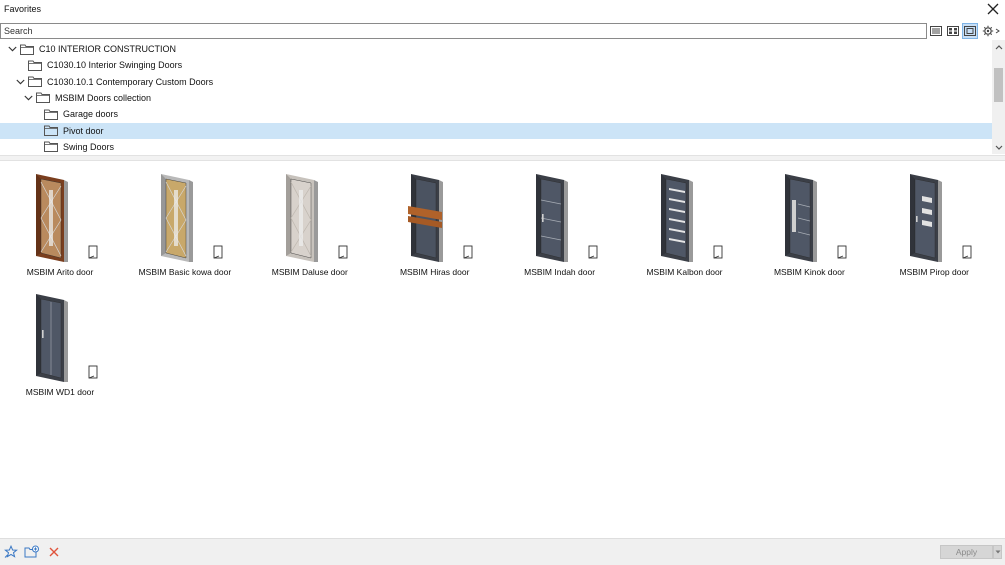  What do you see at coordinates (108, 49) in the screenshot?
I see `tree-item-label: C10 INTERIOR CONSTRUCTION` at bounding box center [108, 49].